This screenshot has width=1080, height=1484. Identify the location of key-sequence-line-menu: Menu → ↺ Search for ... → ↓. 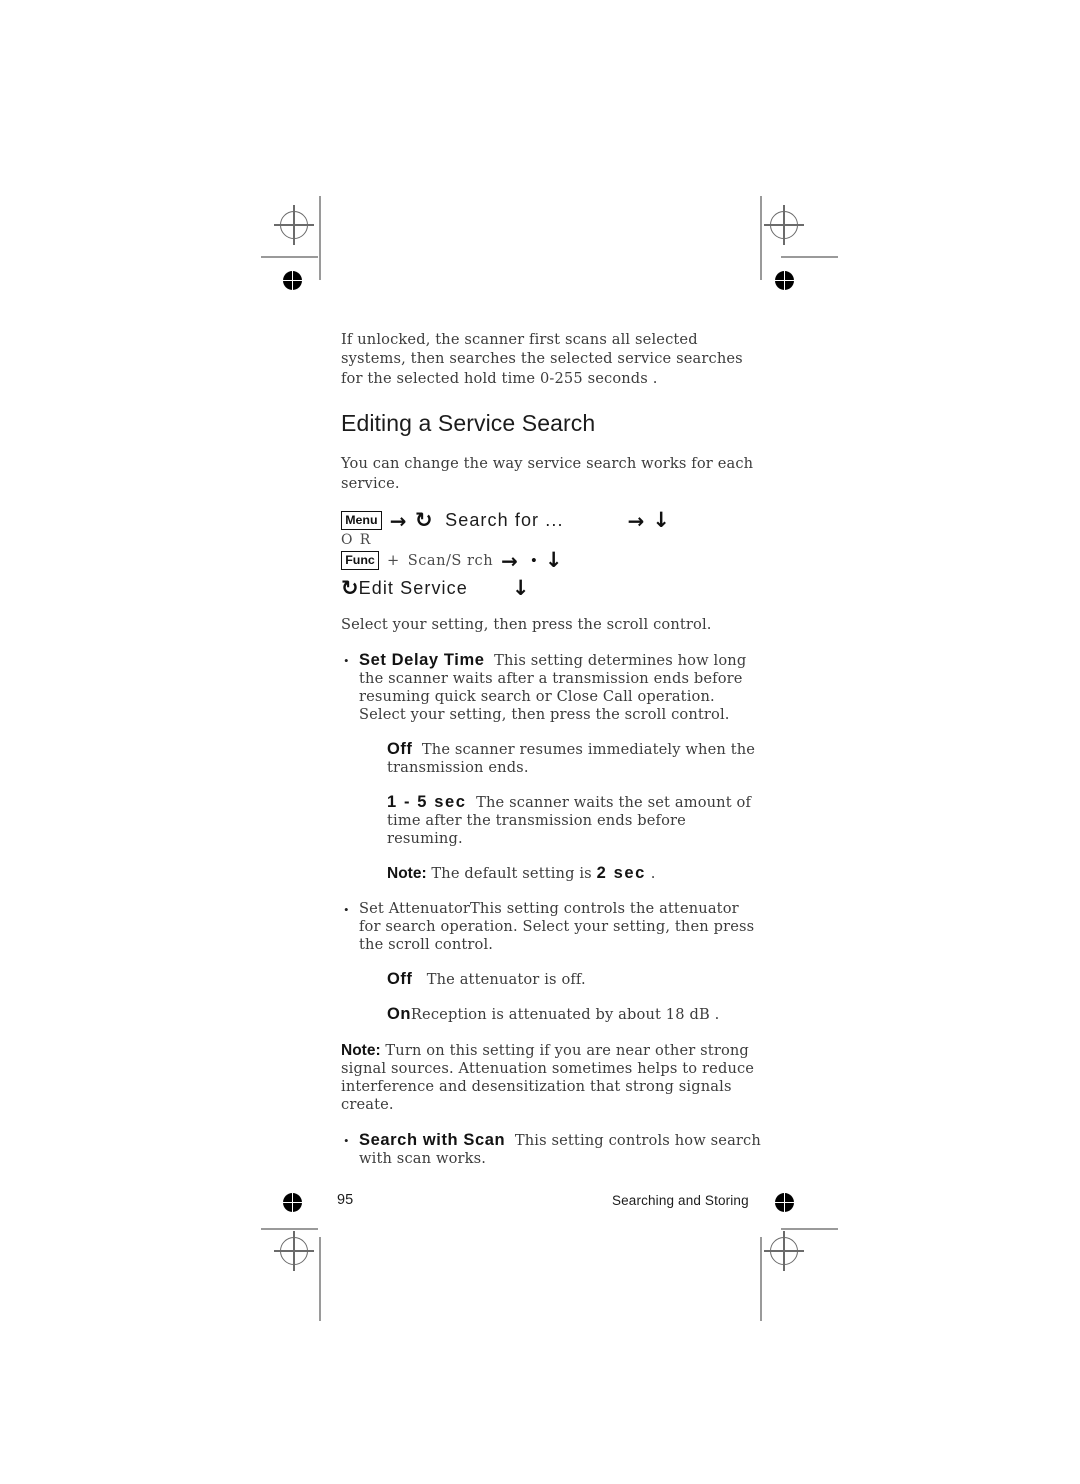
(551, 520).